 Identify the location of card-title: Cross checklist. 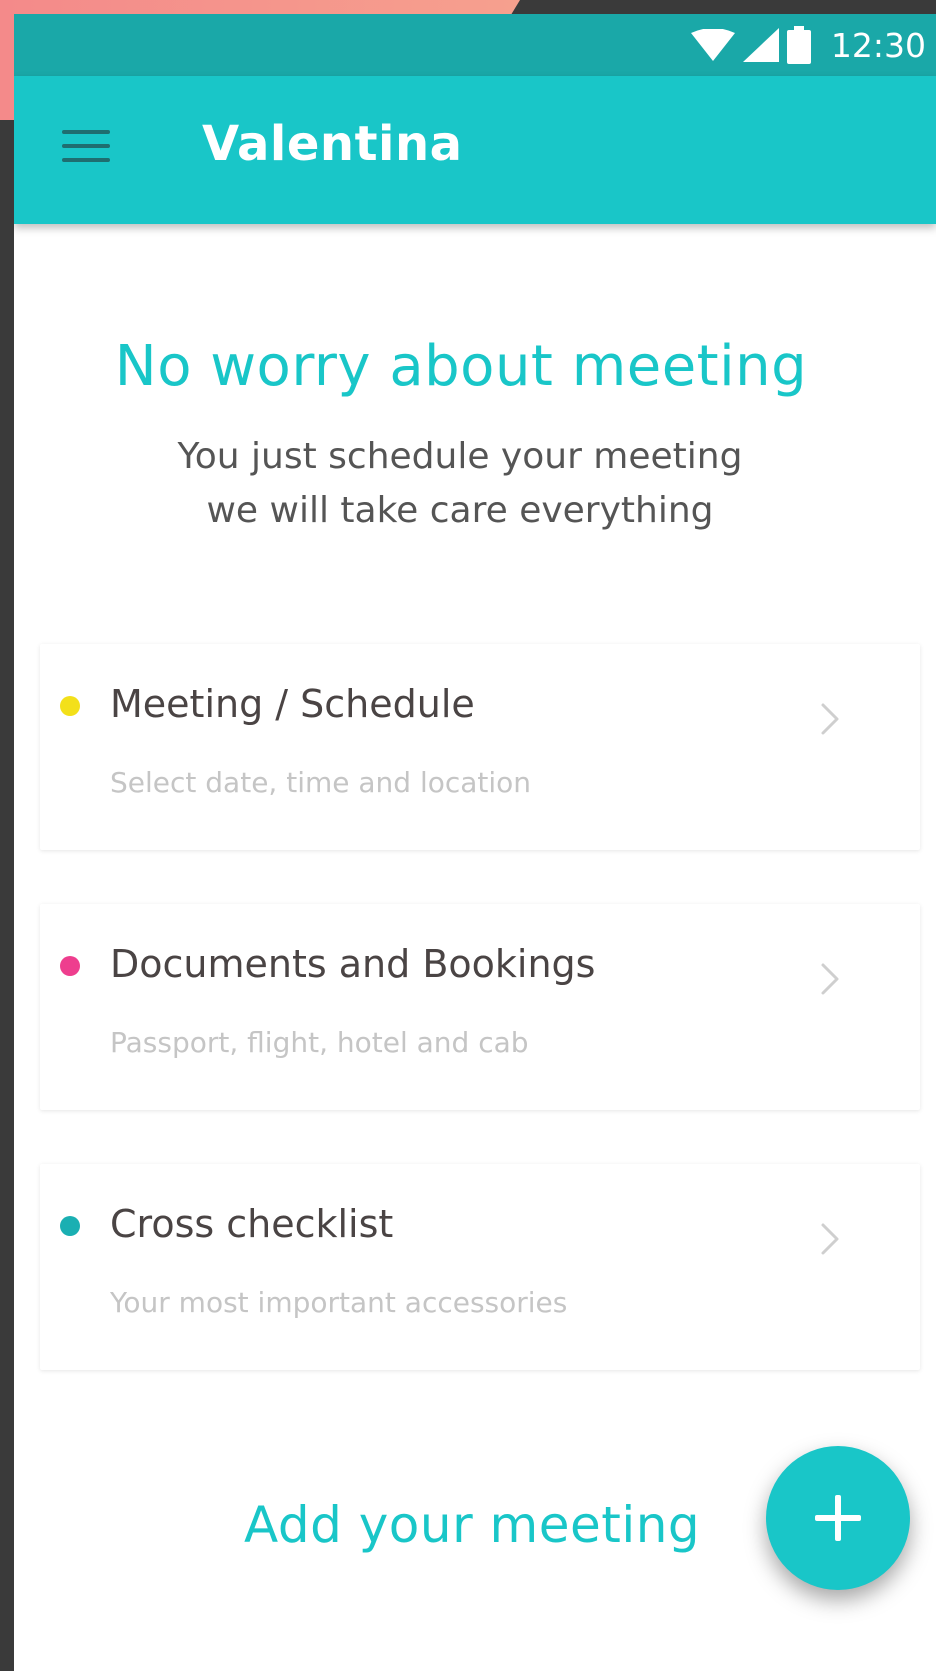
(252, 1224).